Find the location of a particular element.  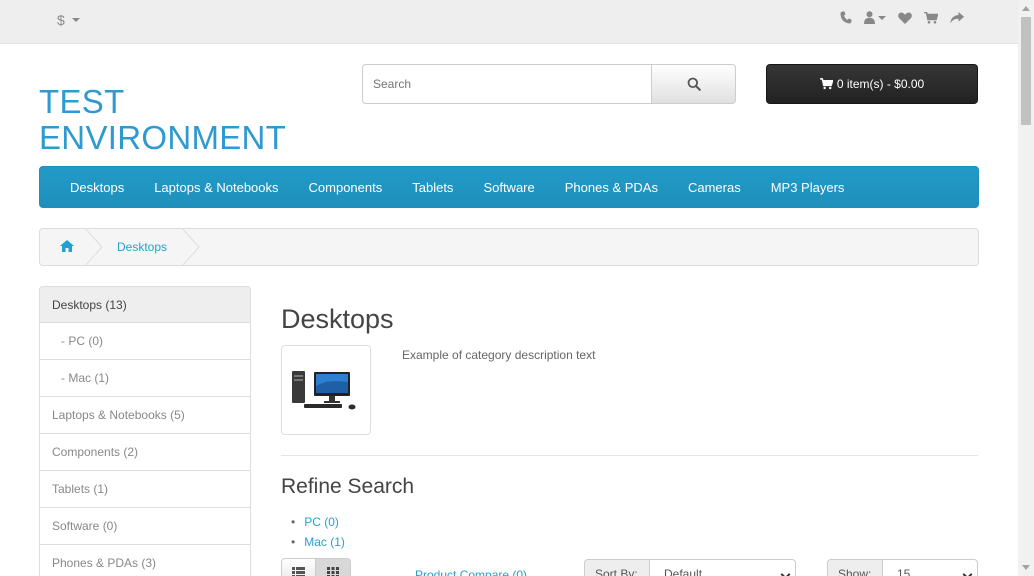

top-links is located at coordinates (902, 17).